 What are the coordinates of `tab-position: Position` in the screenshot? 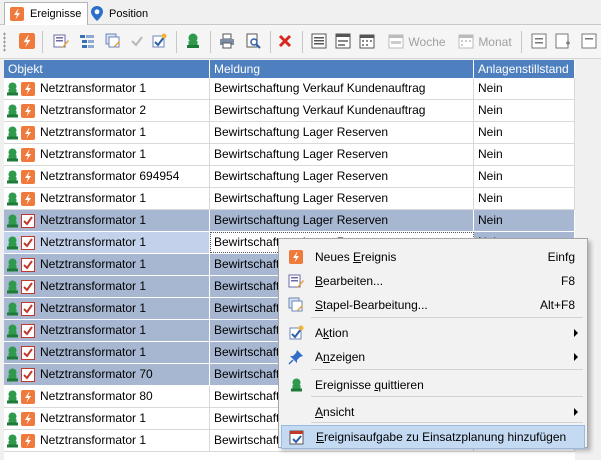 It's located at (120, 13).